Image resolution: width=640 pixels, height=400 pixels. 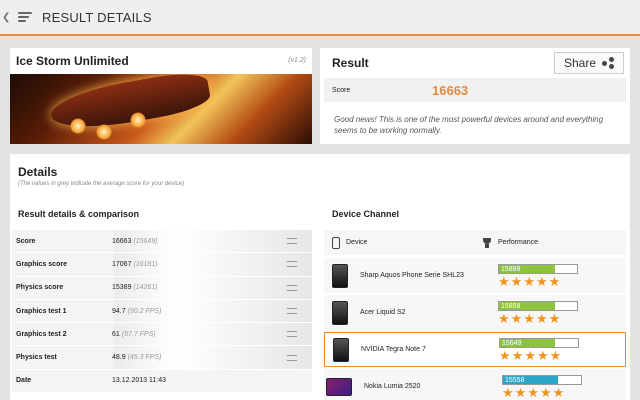 I want to click on row-value: 94.7, so click(x=119, y=311).